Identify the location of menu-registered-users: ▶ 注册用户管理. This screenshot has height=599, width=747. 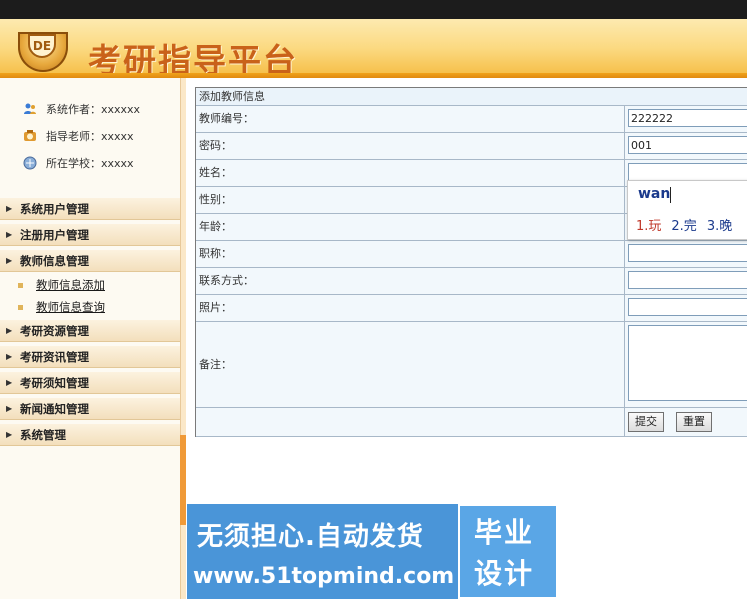
(90, 235).